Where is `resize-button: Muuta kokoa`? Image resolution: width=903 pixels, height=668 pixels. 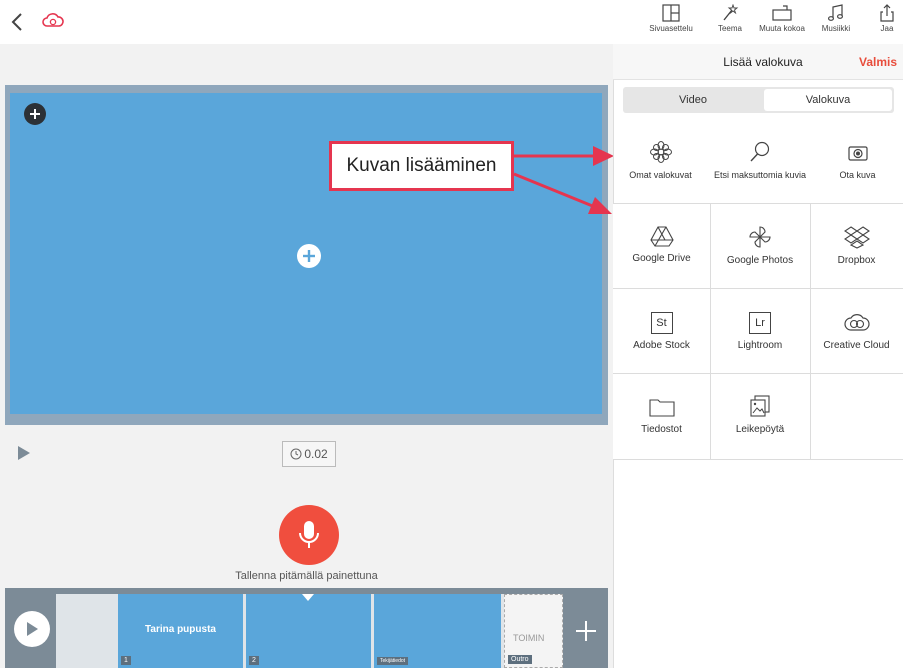 resize-button: Muuta kokoa is located at coordinates (782, 18).